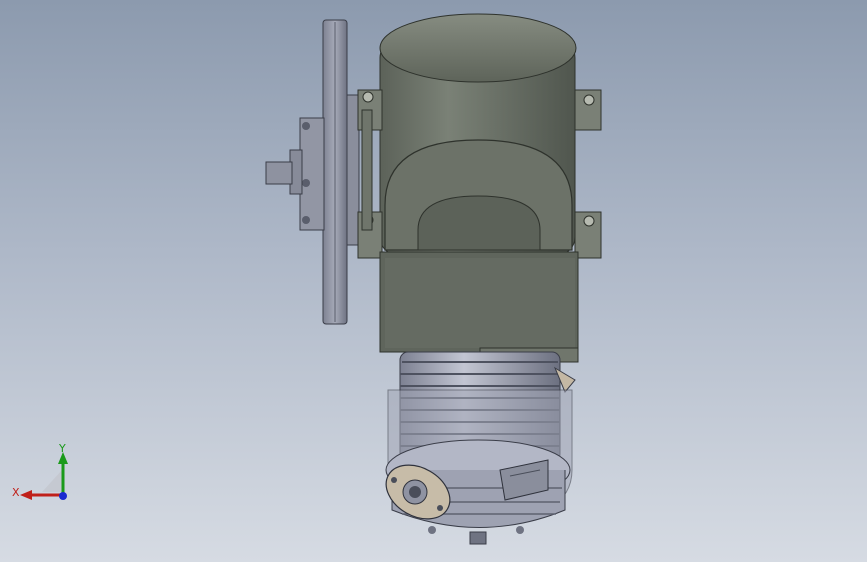 This screenshot has width=867, height=562. I want to click on triad-plane, so click(52, 481).